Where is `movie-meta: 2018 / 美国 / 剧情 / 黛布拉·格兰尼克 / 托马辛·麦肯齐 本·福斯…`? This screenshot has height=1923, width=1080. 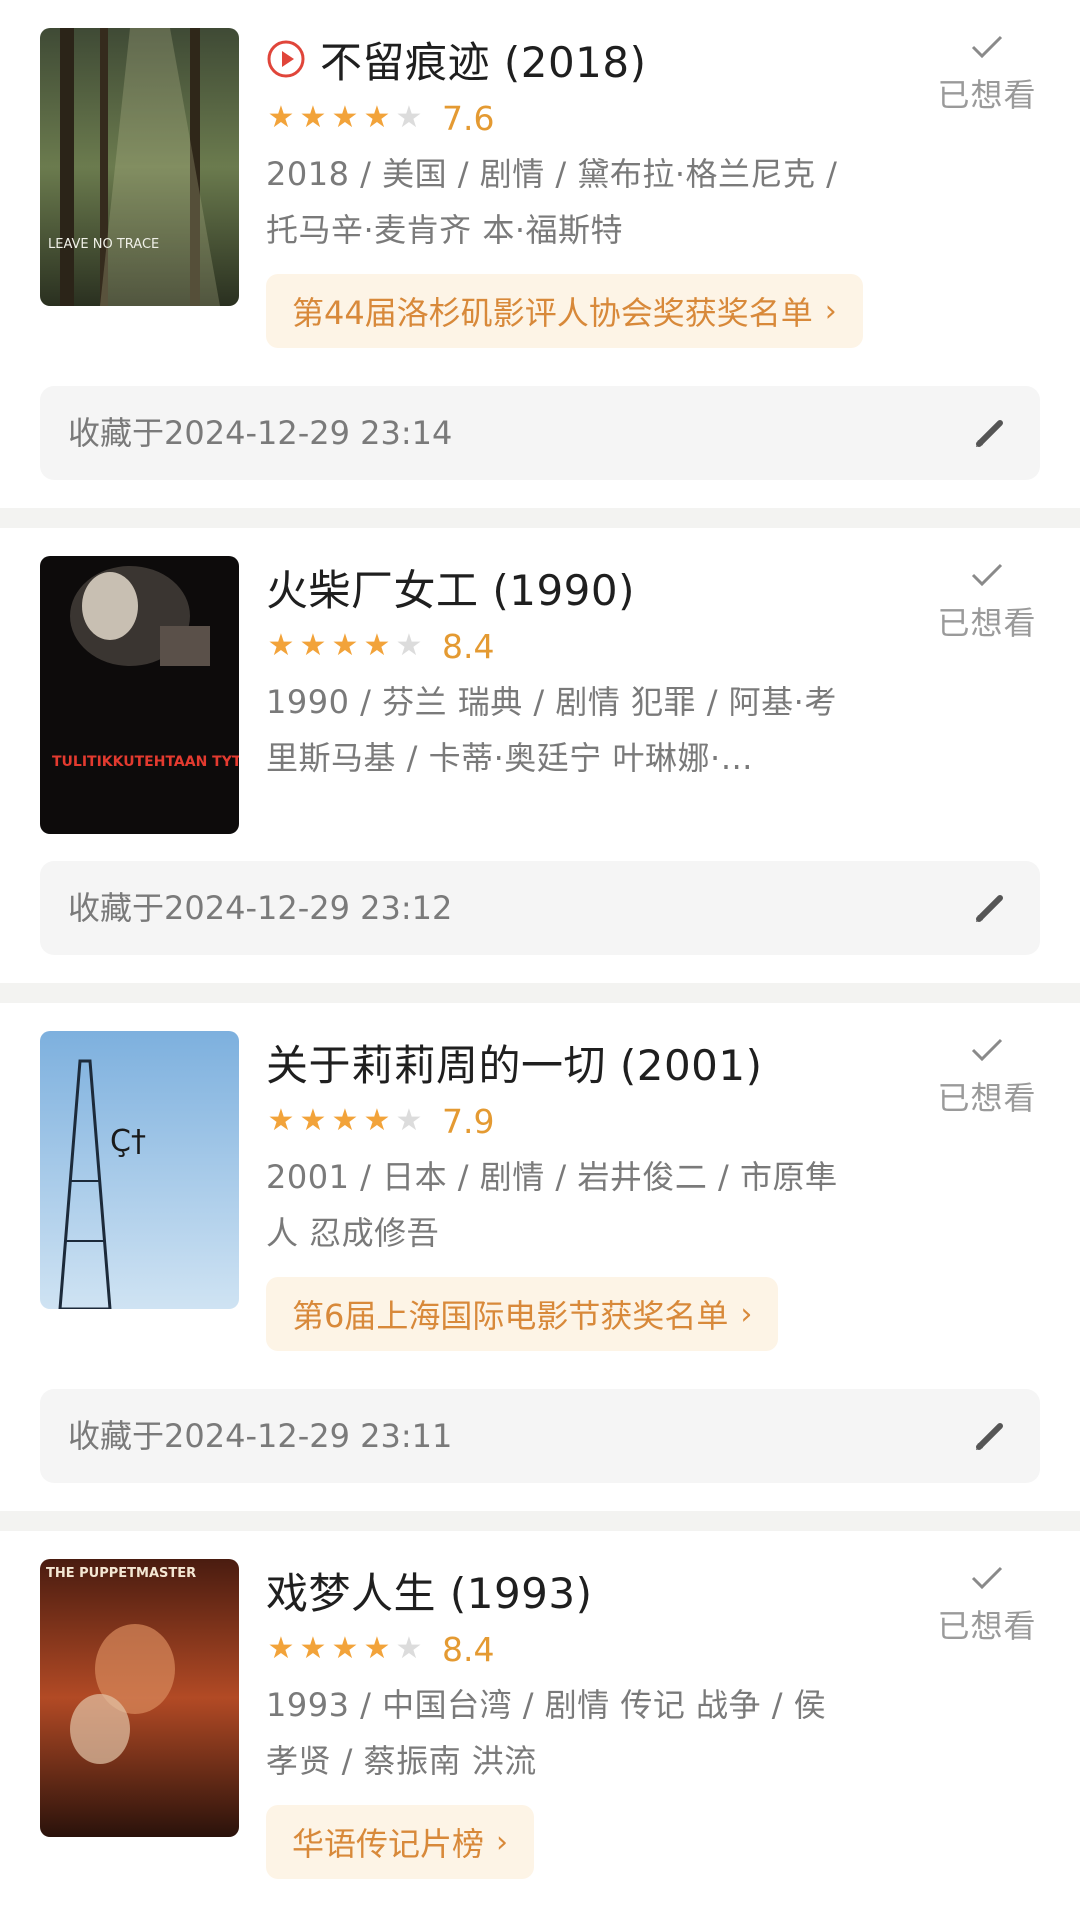
movie-meta: 2018 / 美国 / 剧情 / 黛布拉·格兰尼克 / 托马辛·麦肯齐 本·福斯… is located at coordinates (552, 202).